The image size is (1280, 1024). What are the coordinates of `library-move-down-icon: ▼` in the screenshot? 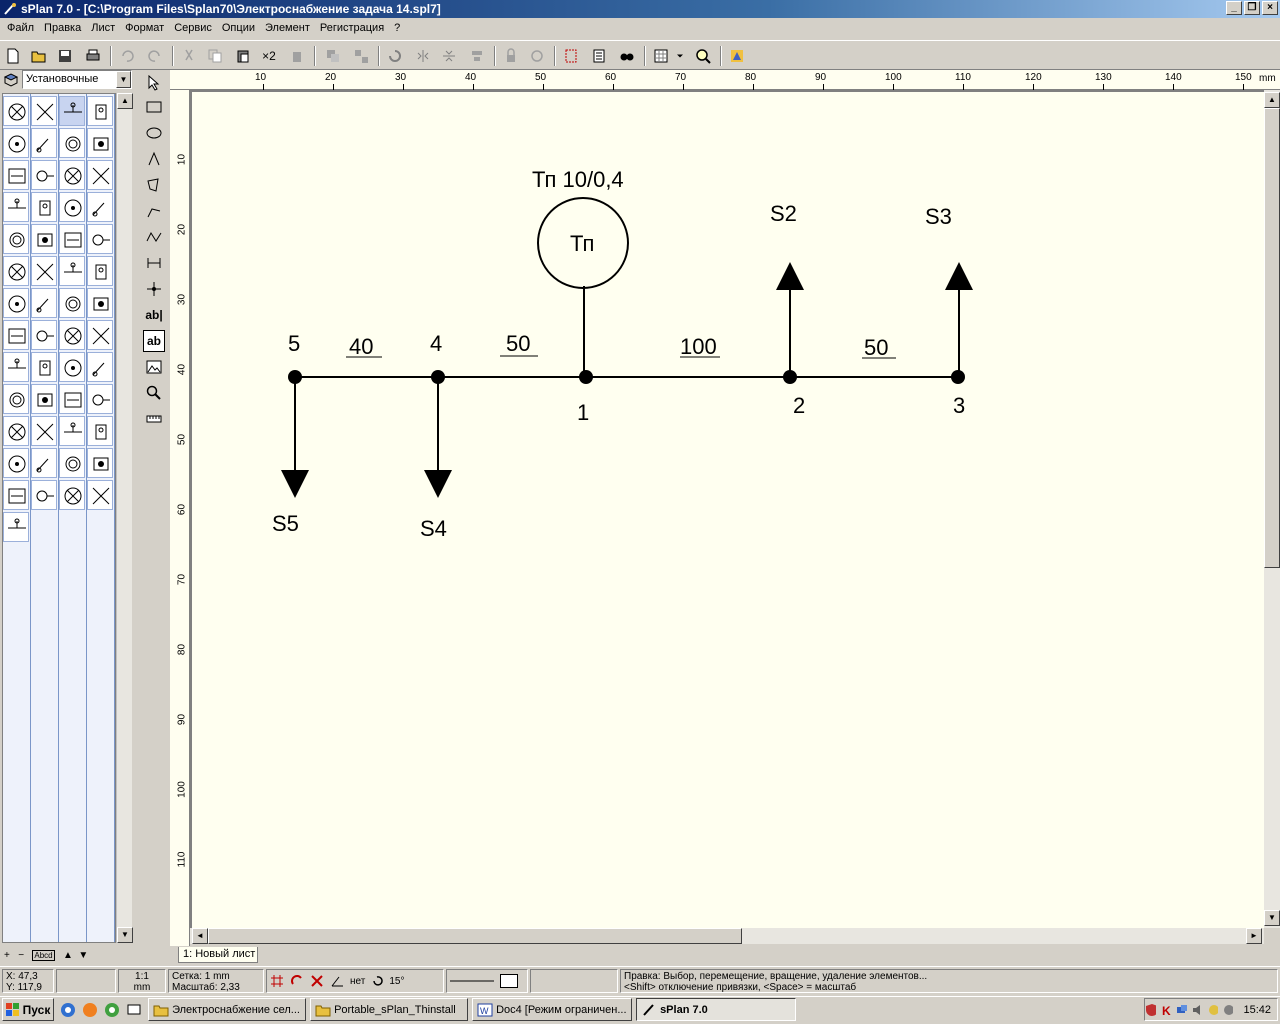 It's located at (83, 955).